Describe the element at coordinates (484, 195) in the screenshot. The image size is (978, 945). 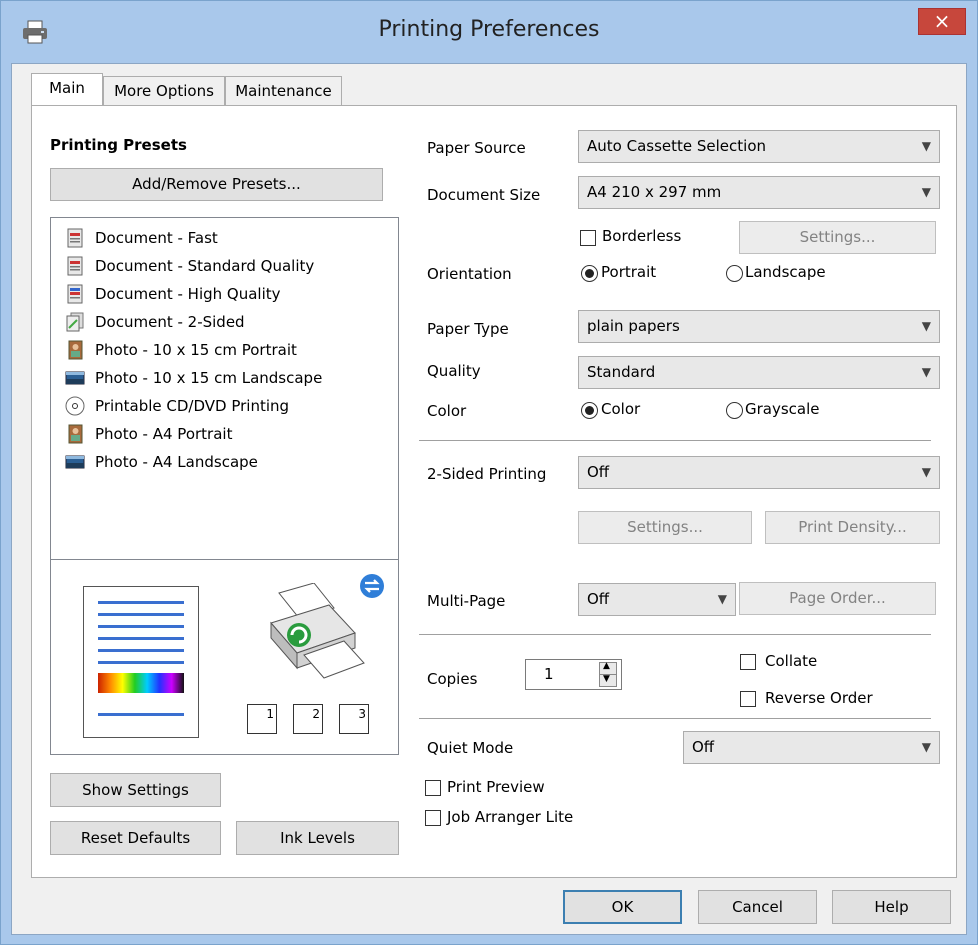
I see `document-size-label: Document Size` at that location.